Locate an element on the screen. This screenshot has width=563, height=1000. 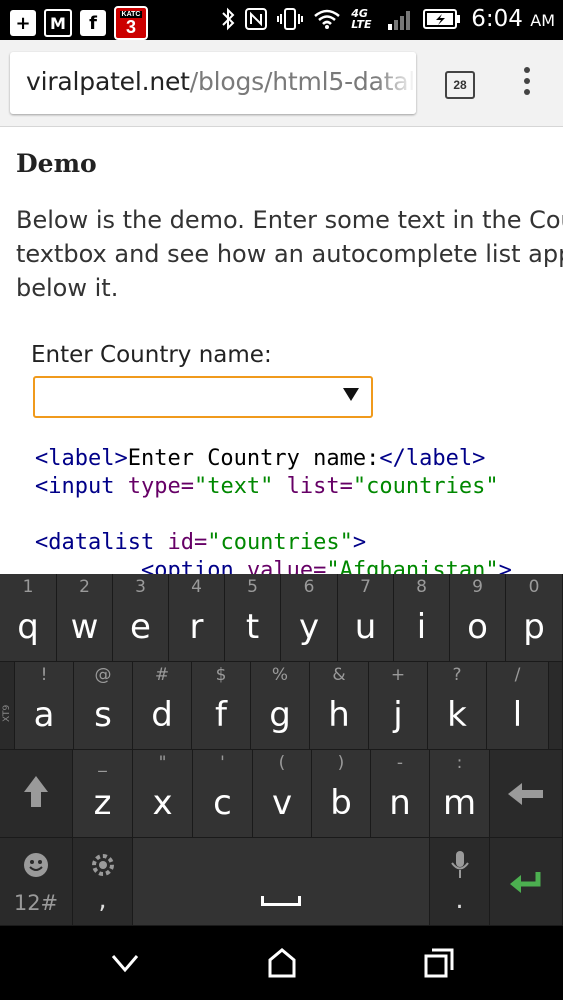
space-icon is located at coordinates (281, 882).